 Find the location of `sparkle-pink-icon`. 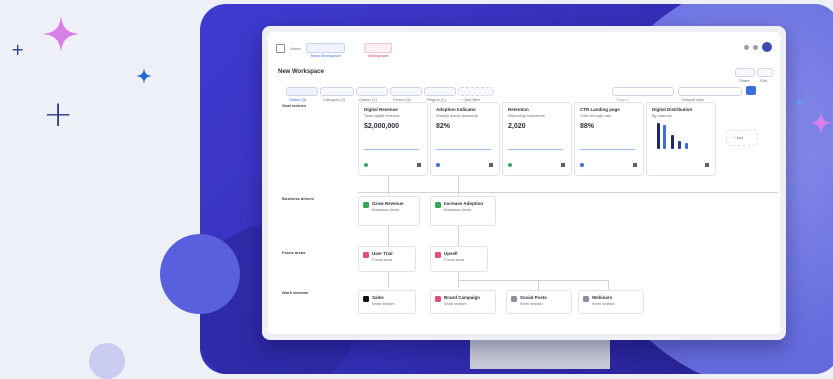

sparkle-pink-icon is located at coordinates (821, 125).